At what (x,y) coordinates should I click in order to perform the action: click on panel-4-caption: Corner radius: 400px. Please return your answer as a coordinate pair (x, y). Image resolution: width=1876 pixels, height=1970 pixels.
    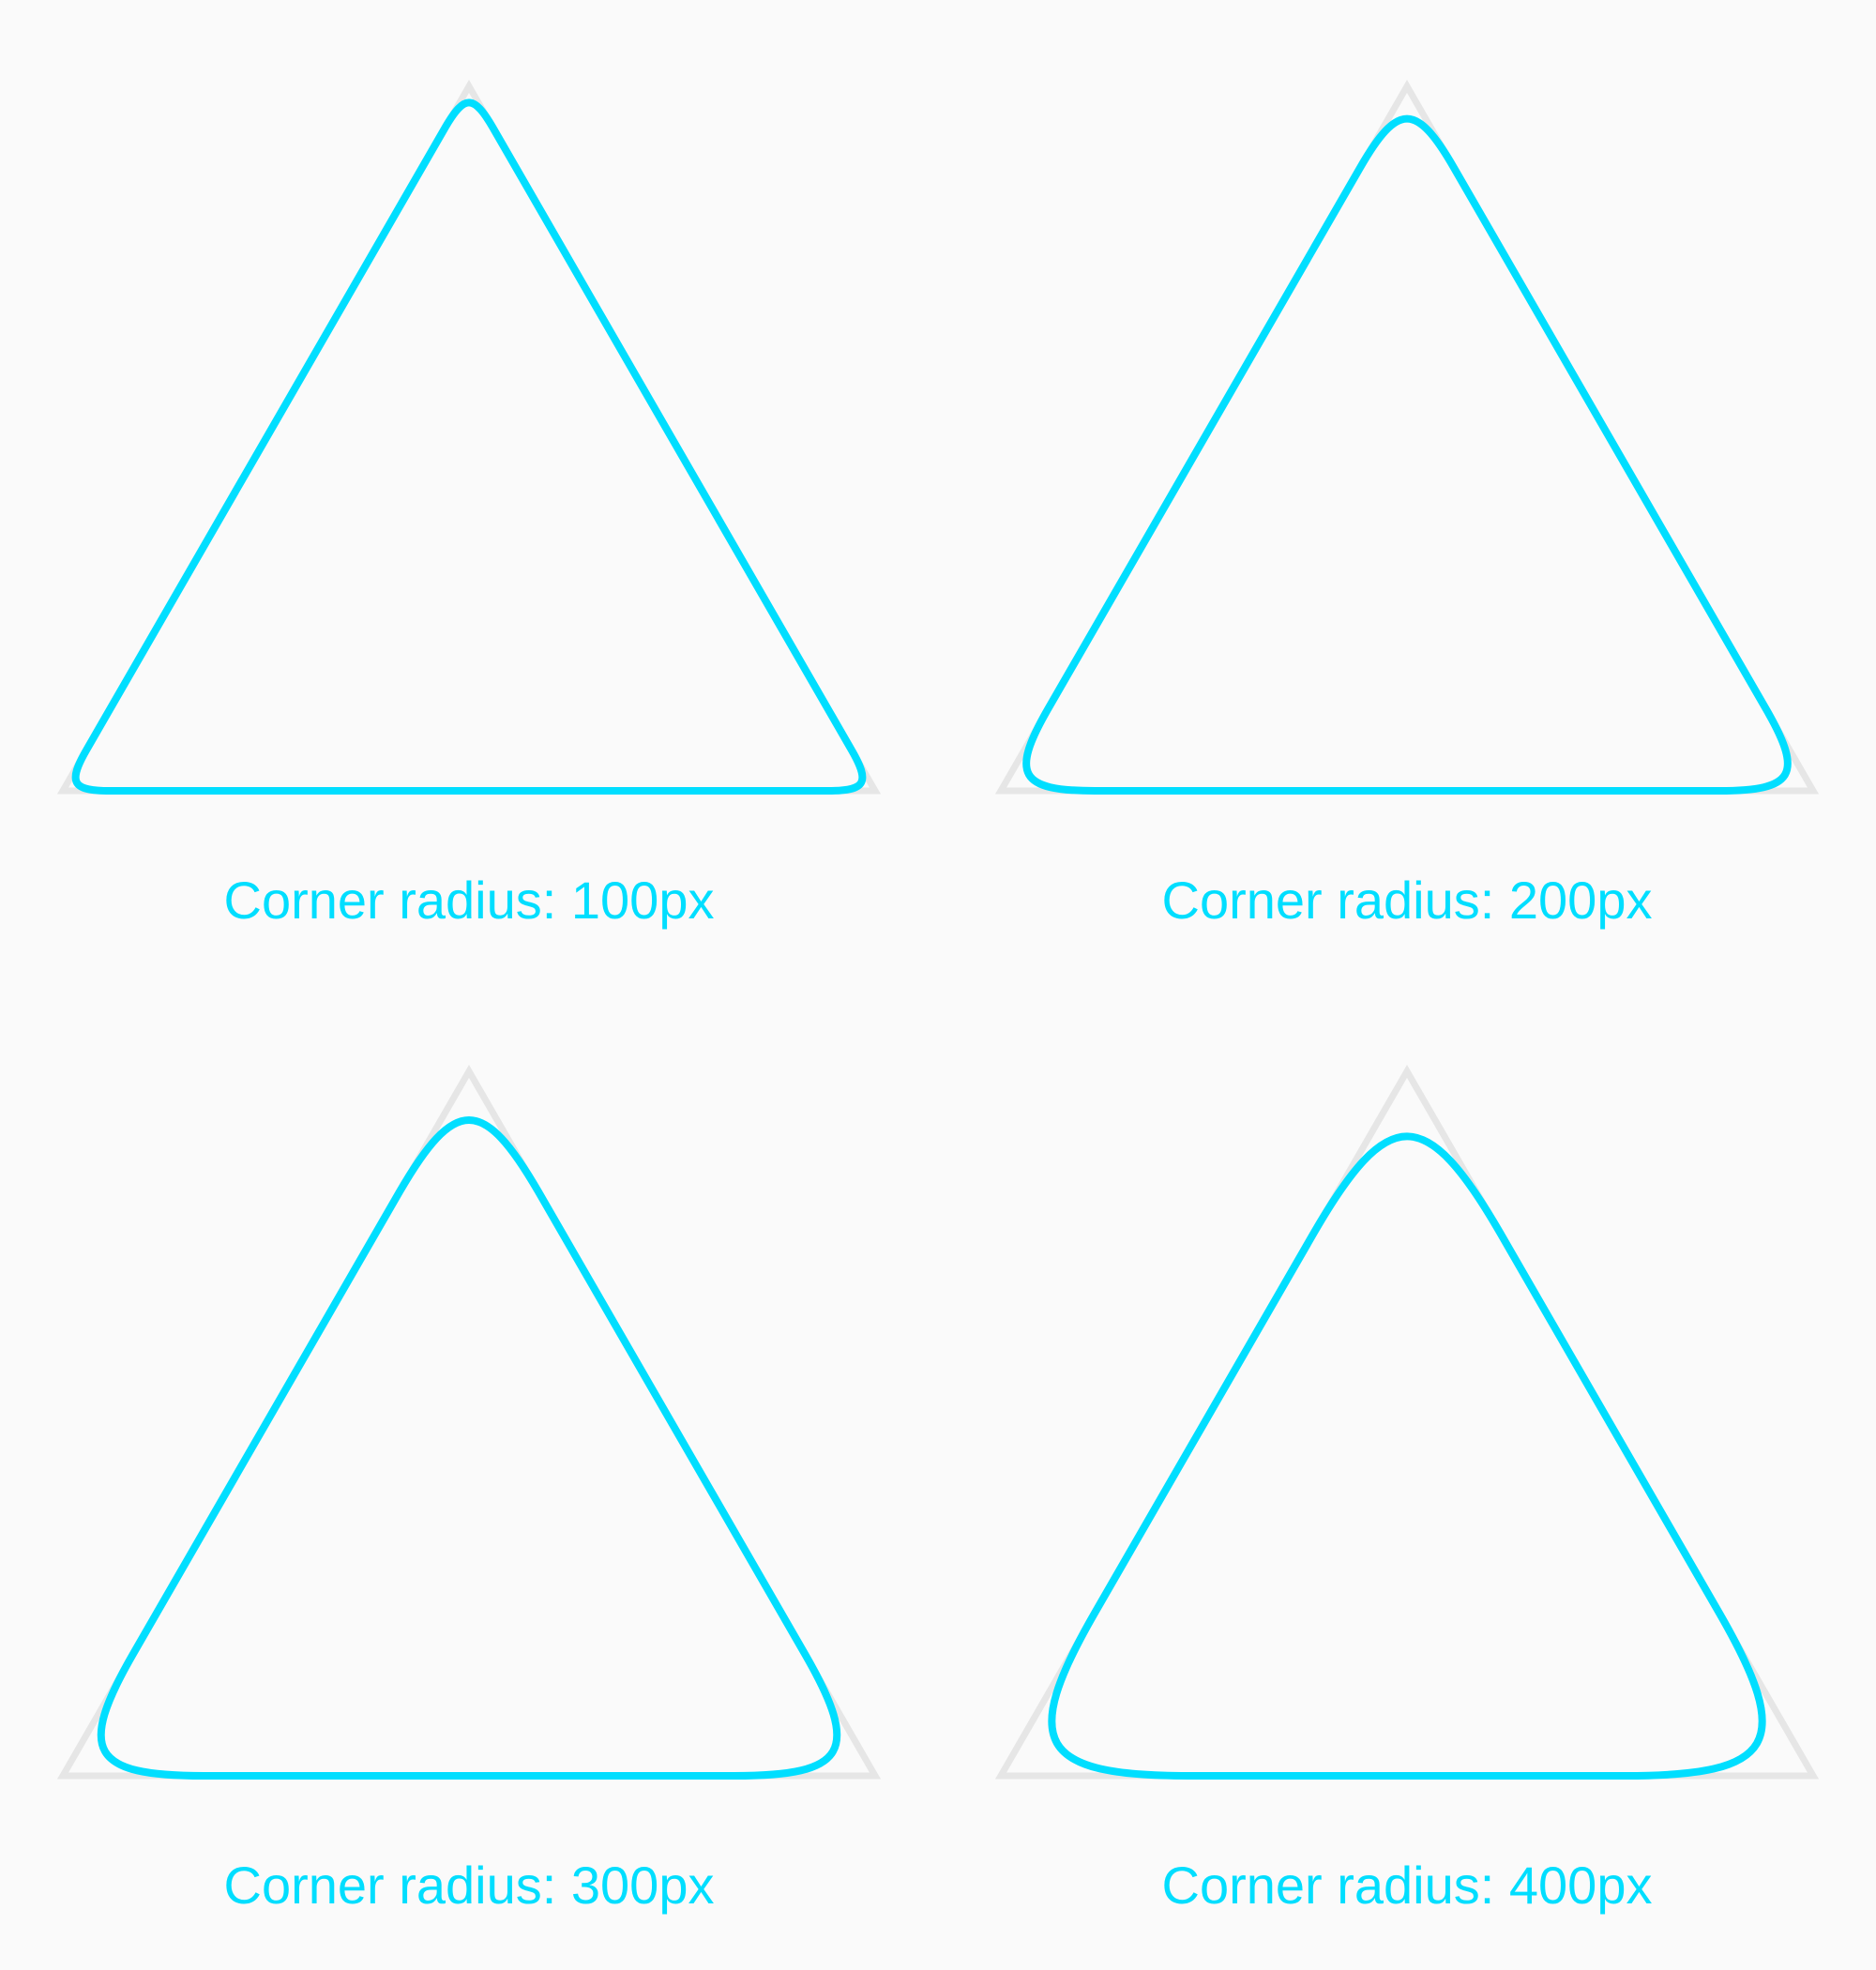
    Looking at the image, I should click on (1407, 1885).